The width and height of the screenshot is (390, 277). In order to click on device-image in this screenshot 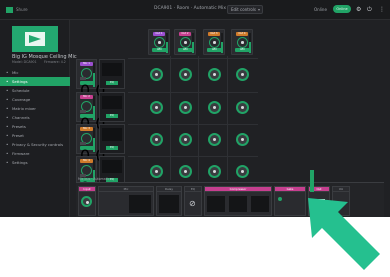, I will do `click(35, 39)`.